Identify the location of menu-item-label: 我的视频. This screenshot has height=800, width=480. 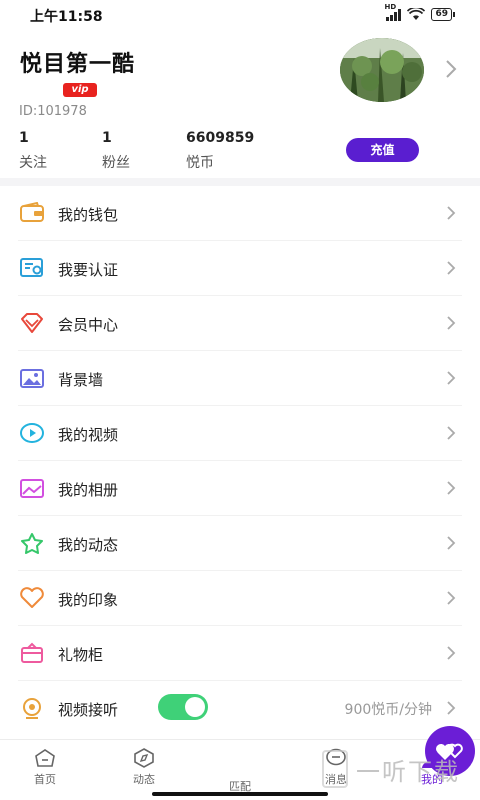
(88, 435).